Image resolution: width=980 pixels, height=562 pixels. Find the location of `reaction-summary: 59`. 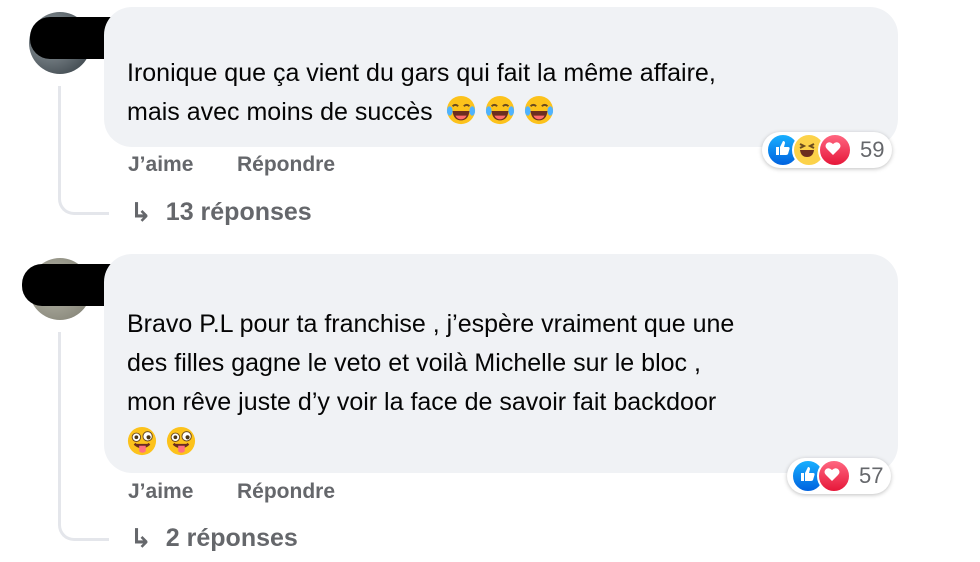

reaction-summary: 59 is located at coordinates (827, 150).